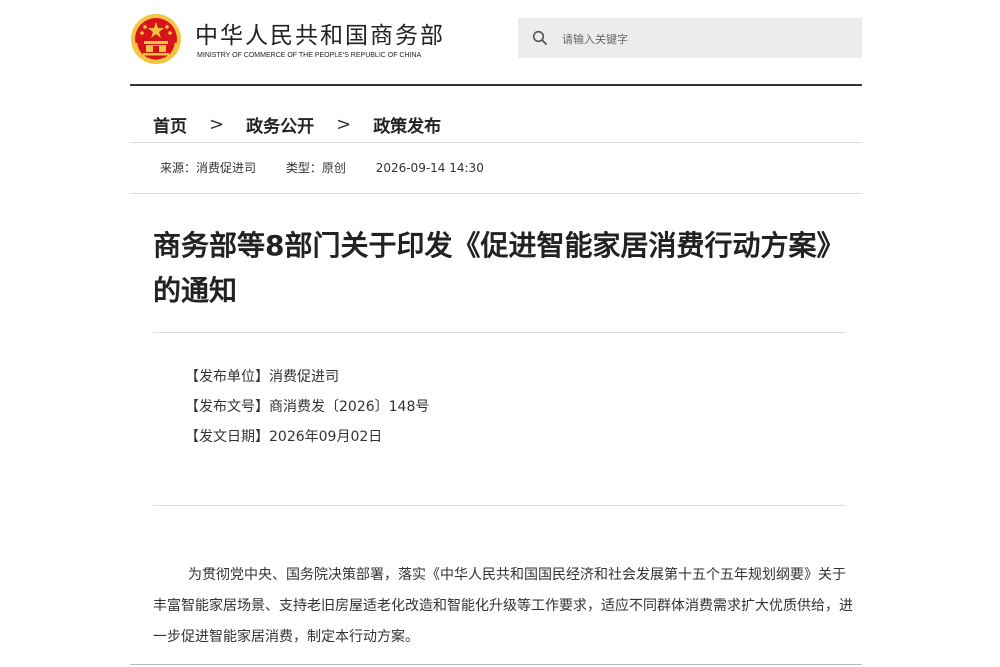  What do you see at coordinates (262, 377) in the screenshot?
I see `info-issuer: 【发布单位】消费促进司` at bounding box center [262, 377].